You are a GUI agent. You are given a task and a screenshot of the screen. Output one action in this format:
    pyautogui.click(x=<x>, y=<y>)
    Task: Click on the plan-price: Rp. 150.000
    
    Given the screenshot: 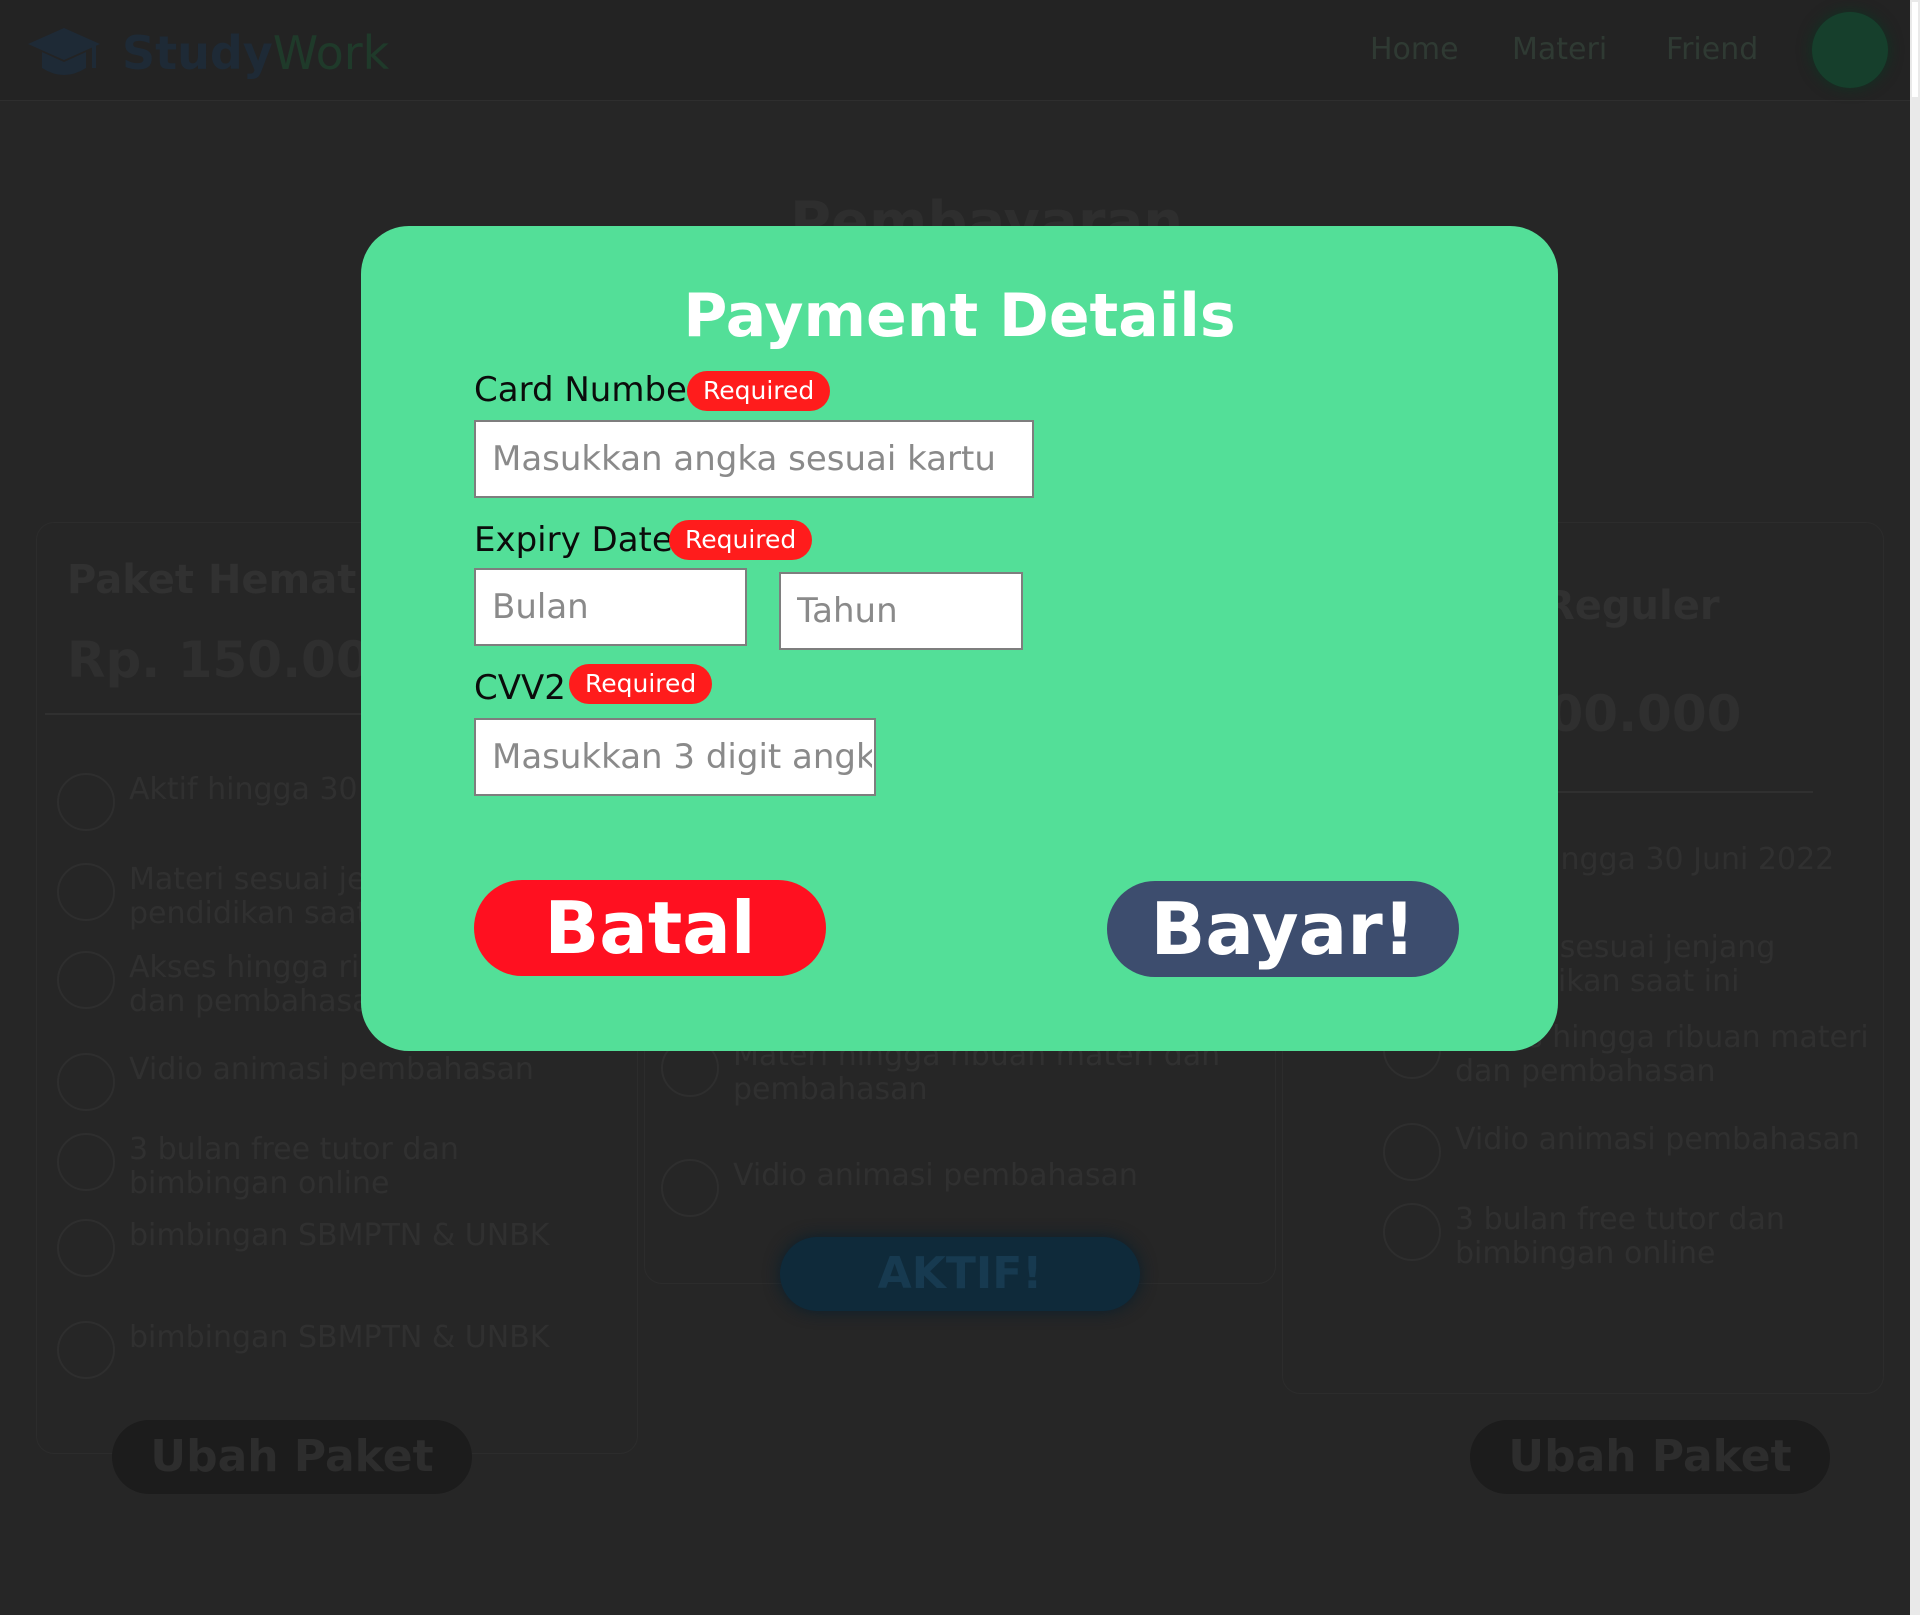 What is the action you would take?
    pyautogui.click(x=236, y=660)
    